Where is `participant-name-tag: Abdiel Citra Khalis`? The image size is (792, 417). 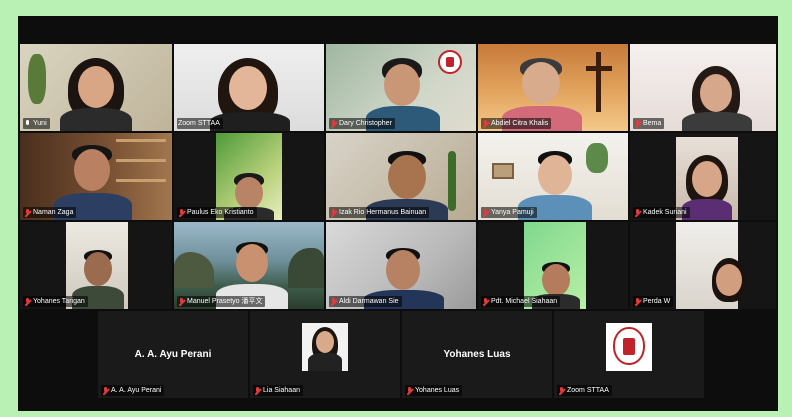
participant-name-tag: Abdiel Citra Khalis is located at coordinates (516, 123).